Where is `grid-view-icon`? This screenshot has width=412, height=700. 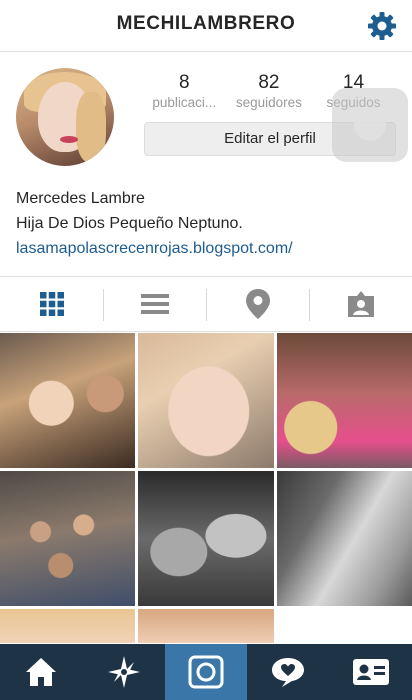 grid-view-icon is located at coordinates (51, 304).